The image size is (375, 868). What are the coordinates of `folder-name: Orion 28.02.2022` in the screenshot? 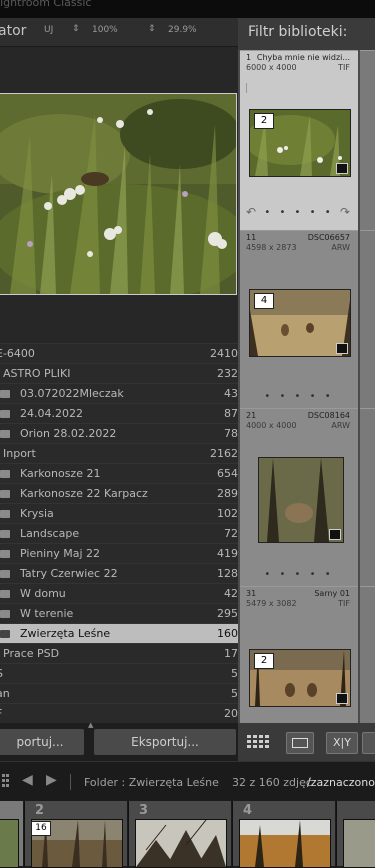 It's located at (68, 433).